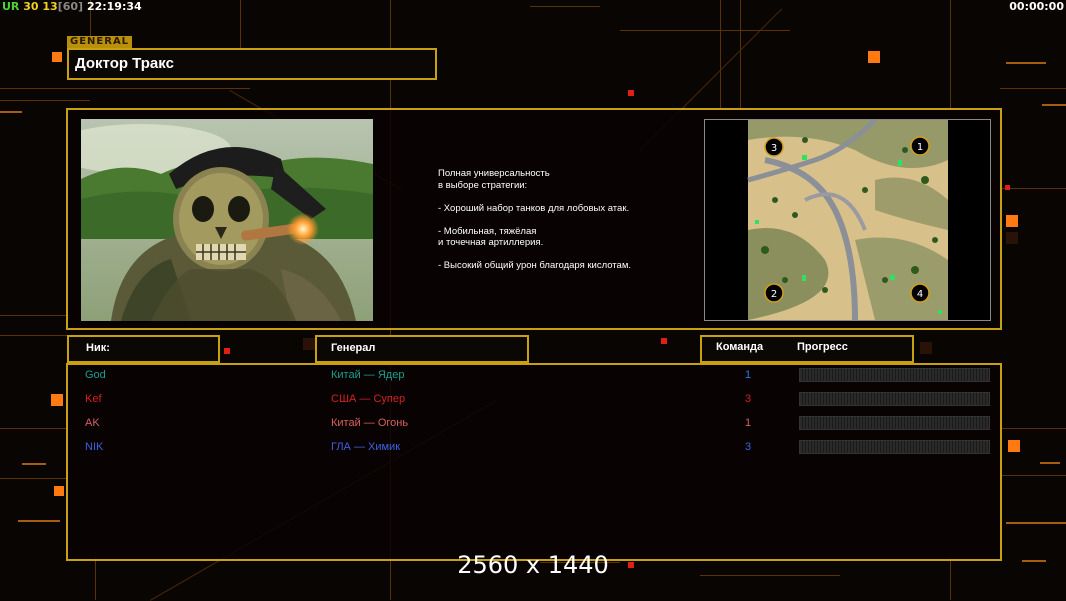  Describe the element at coordinates (93, 399) in the screenshot. I see `player-nick: Kef` at that location.